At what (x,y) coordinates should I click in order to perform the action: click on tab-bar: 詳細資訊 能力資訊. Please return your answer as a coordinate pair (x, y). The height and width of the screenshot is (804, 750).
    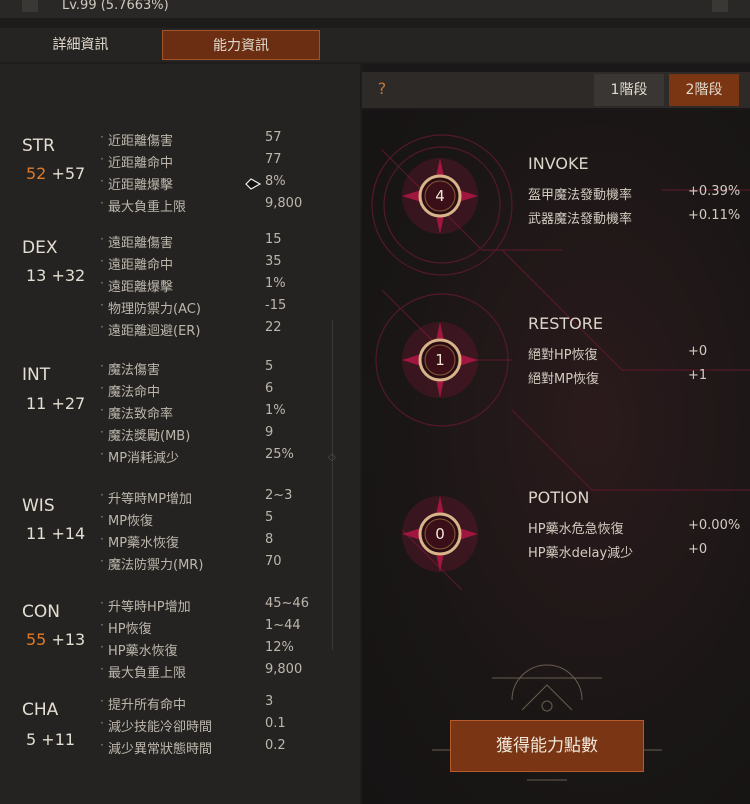
    Looking at the image, I should click on (375, 45).